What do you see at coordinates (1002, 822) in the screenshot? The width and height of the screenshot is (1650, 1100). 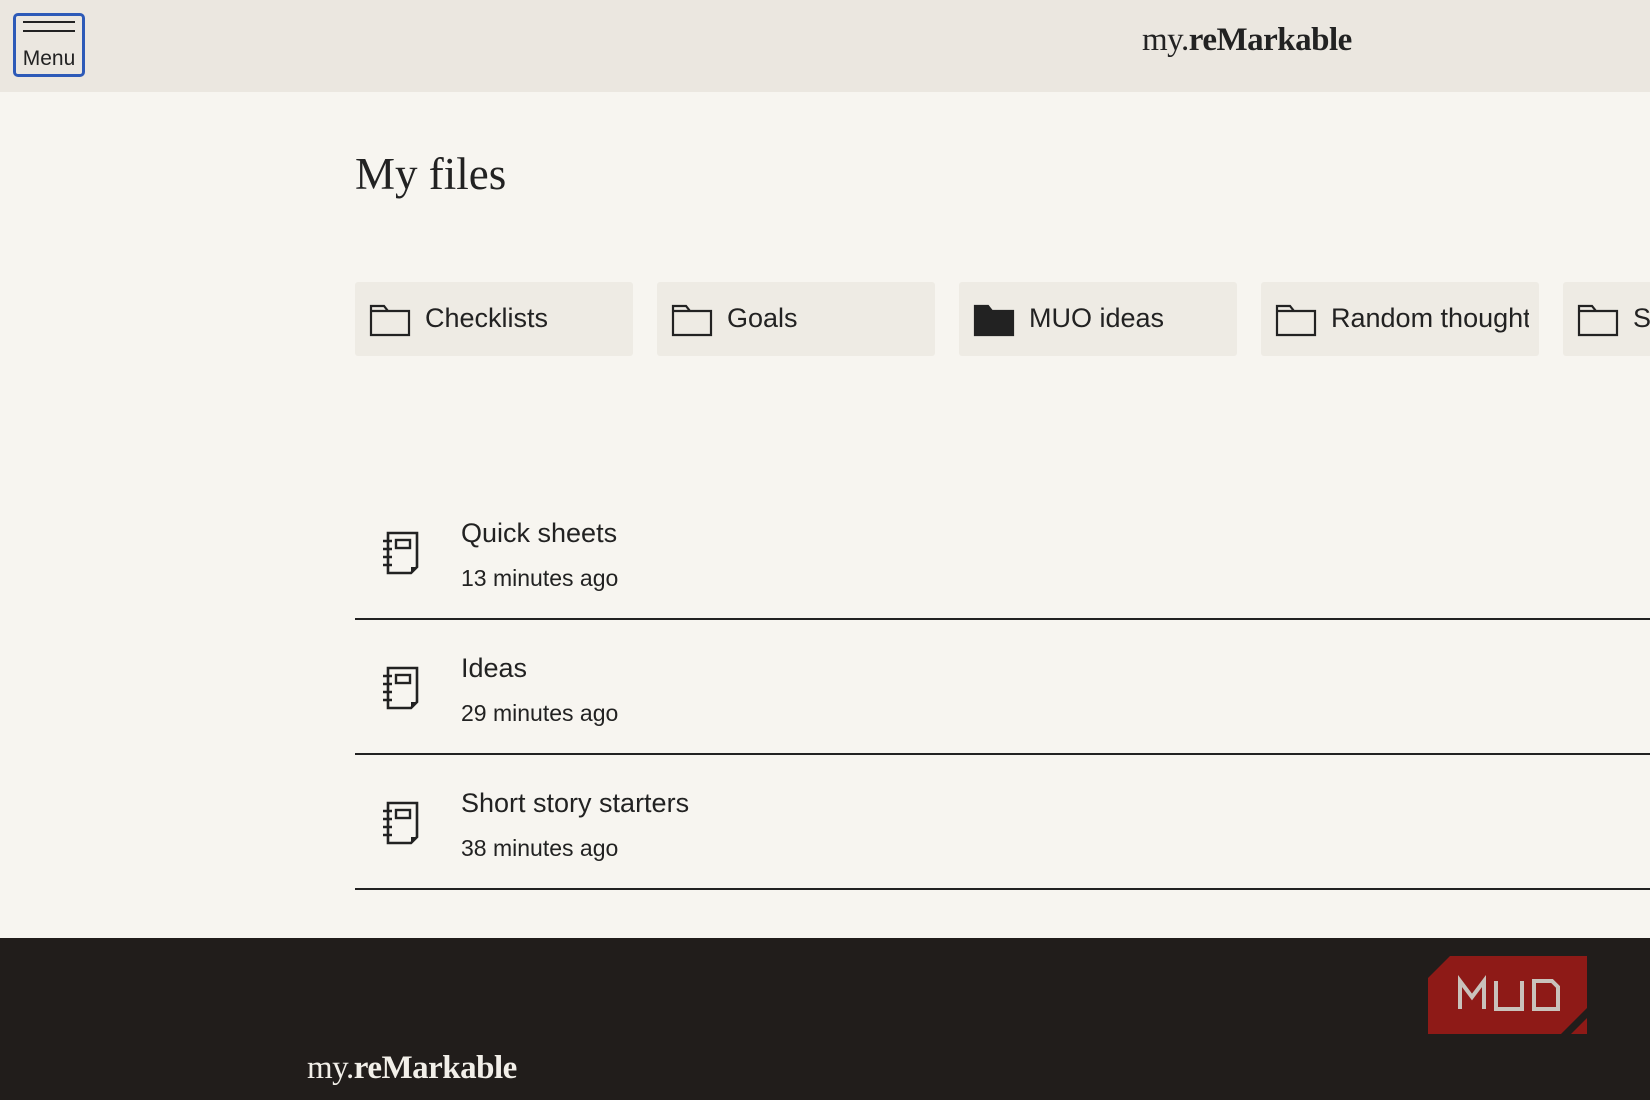 I see `file-row: Short story starters 38 minutes ago` at bounding box center [1002, 822].